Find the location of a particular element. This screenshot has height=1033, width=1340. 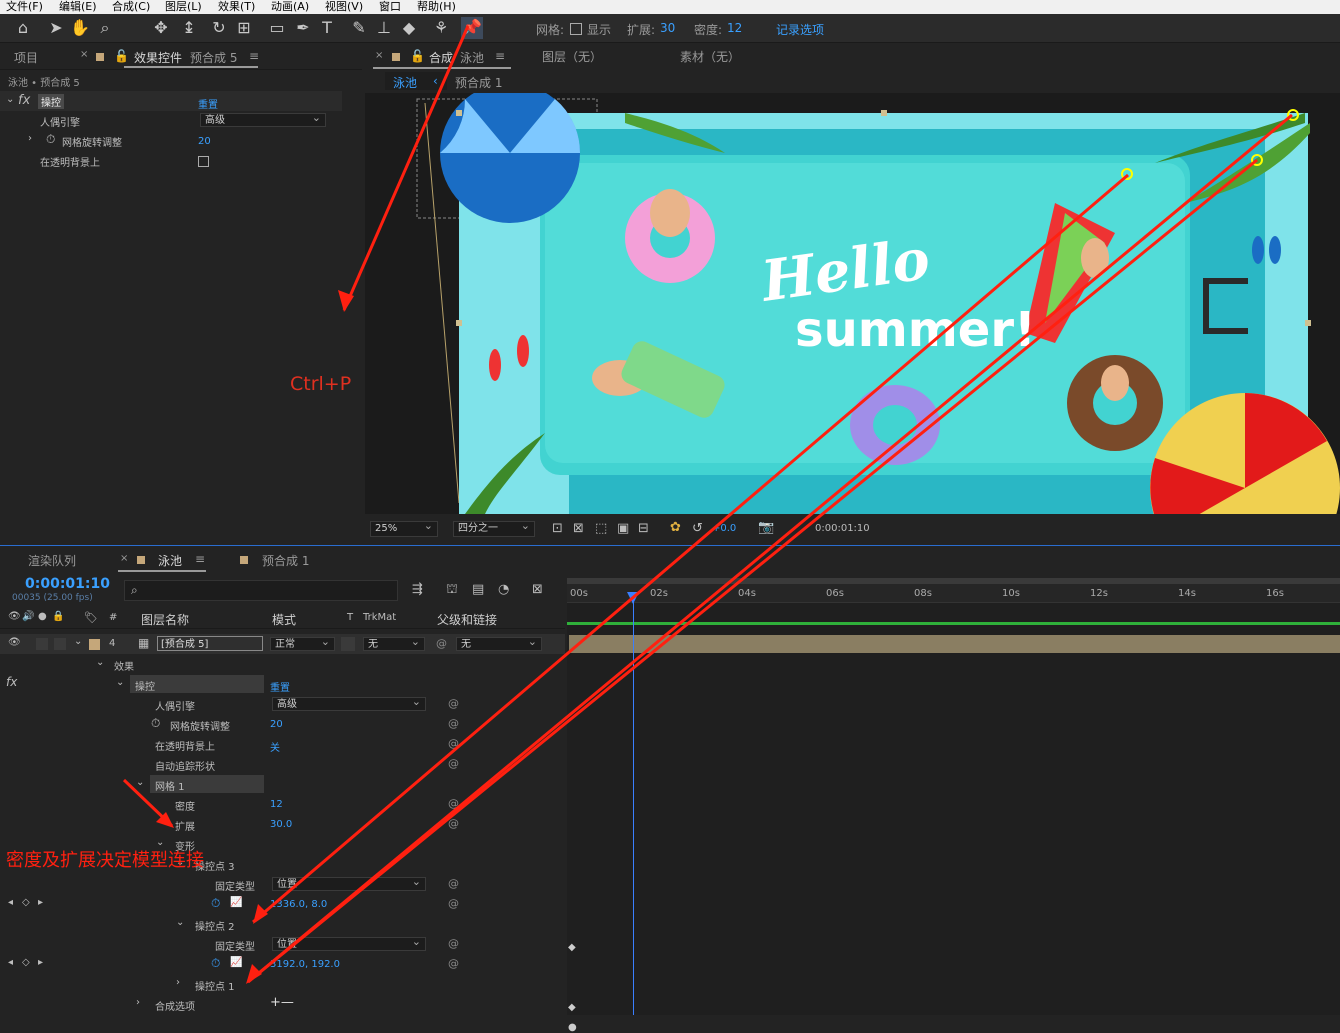

expansion-value: 30.0 is located at coordinates (281, 824).